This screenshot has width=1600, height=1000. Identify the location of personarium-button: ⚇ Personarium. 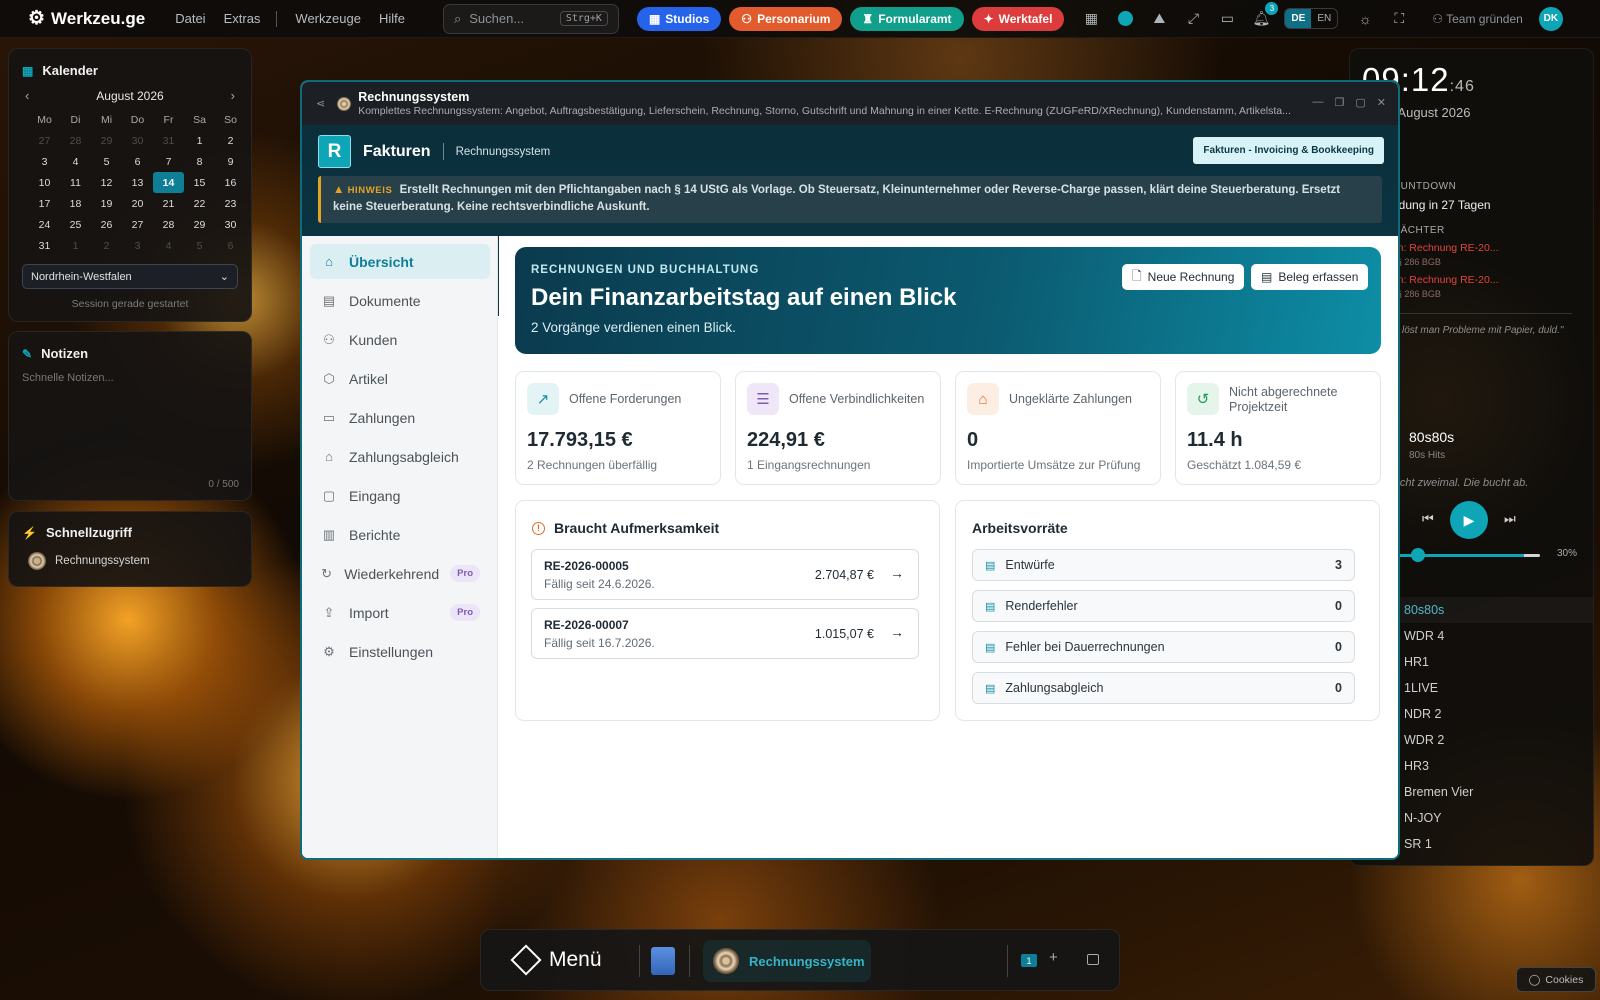
(786, 18).